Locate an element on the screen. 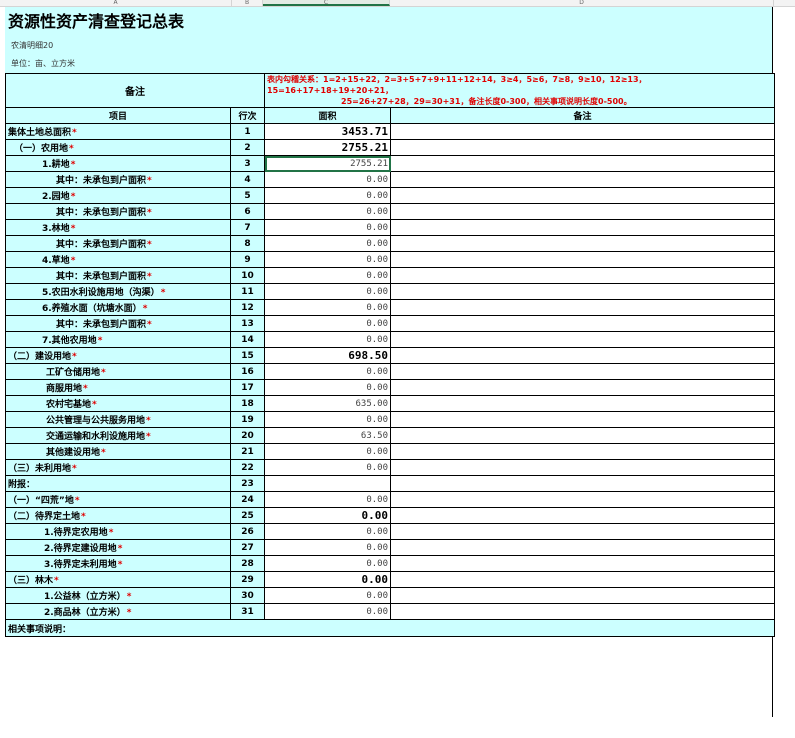  line-number: 25 is located at coordinates (247, 515).